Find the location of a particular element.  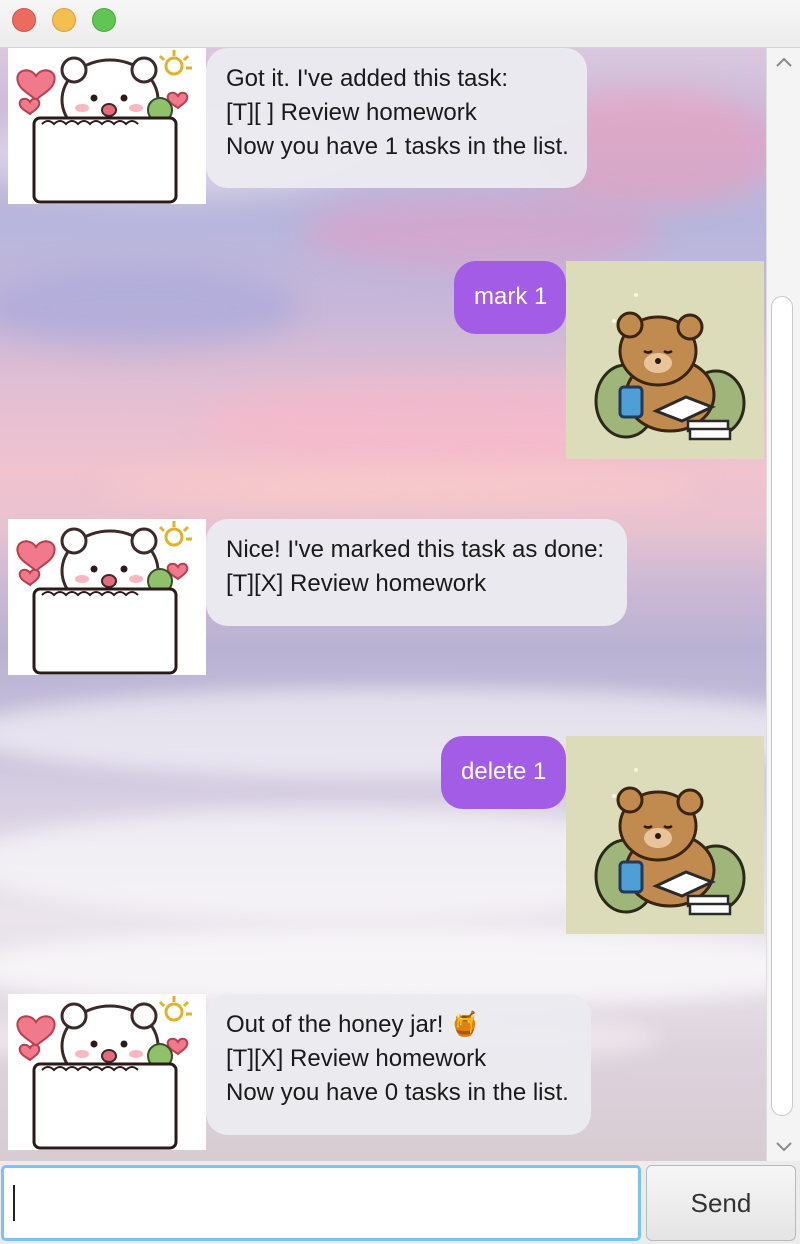

message-text-line: Now you have 0 tasks in the list. is located at coordinates (397, 1092).